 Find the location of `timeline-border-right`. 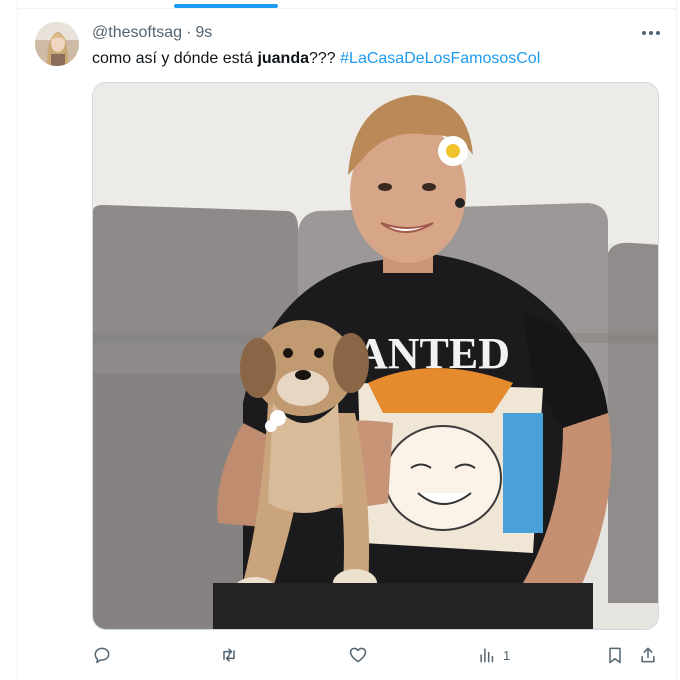

timeline-border-right is located at coordinates (676, 340).